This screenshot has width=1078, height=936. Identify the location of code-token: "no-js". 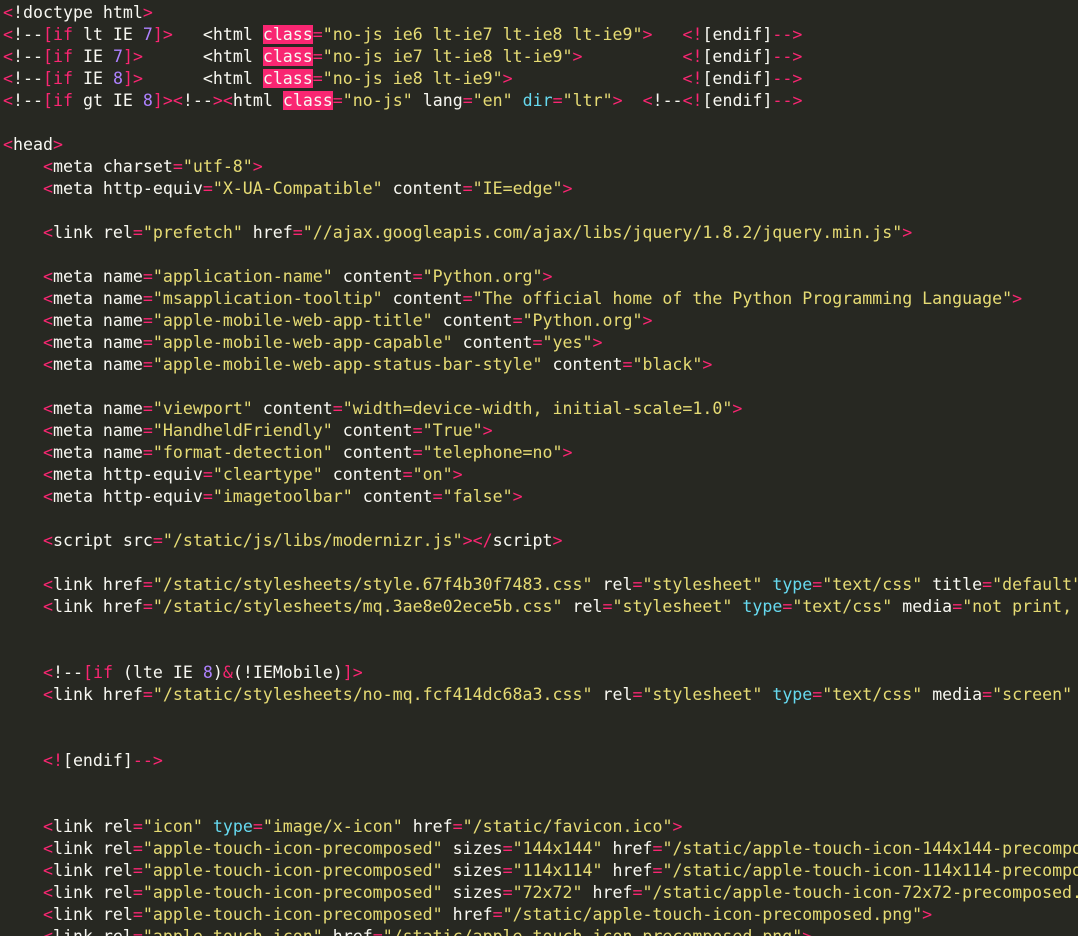
(377, 100).